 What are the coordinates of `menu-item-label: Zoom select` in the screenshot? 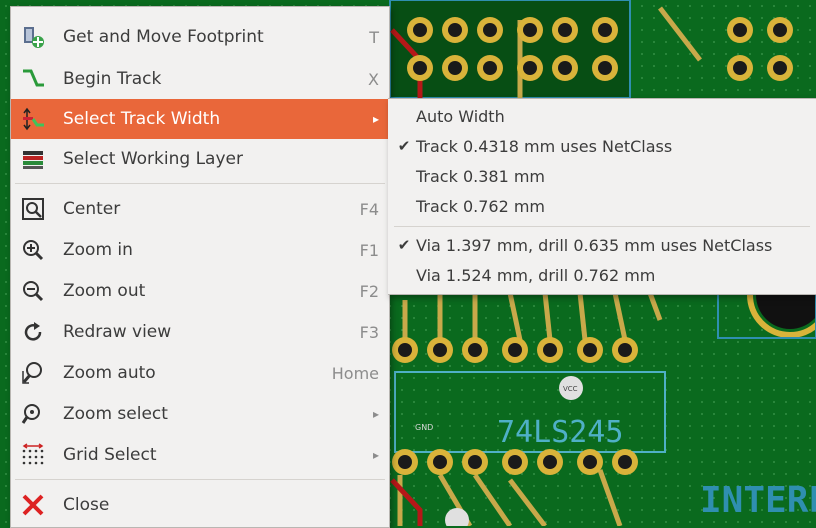 It's located at (115, 414).